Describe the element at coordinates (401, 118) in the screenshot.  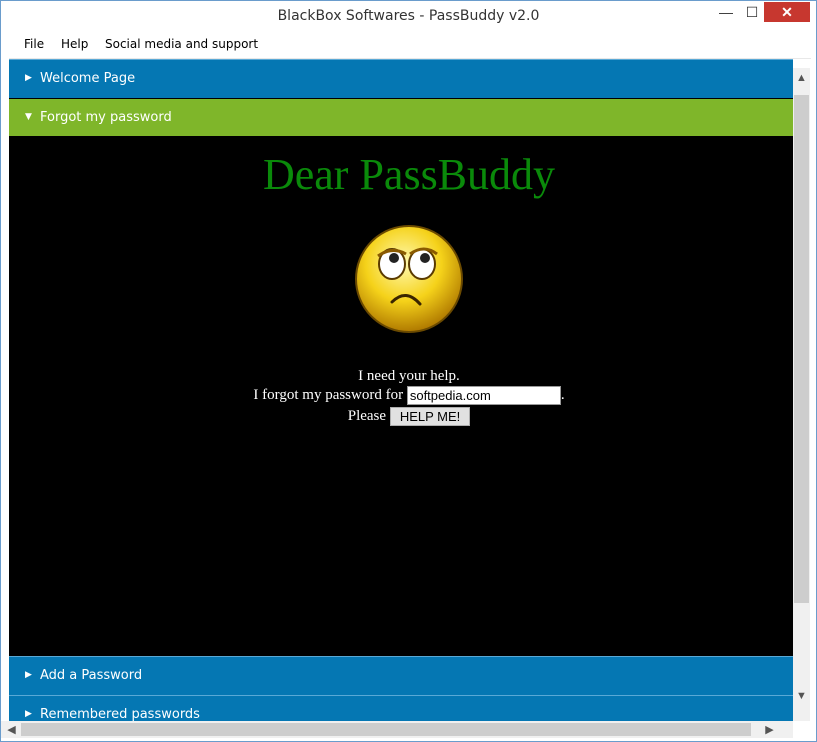
I see `panel-forgot-header: ▼ Forgot my password` at that location.